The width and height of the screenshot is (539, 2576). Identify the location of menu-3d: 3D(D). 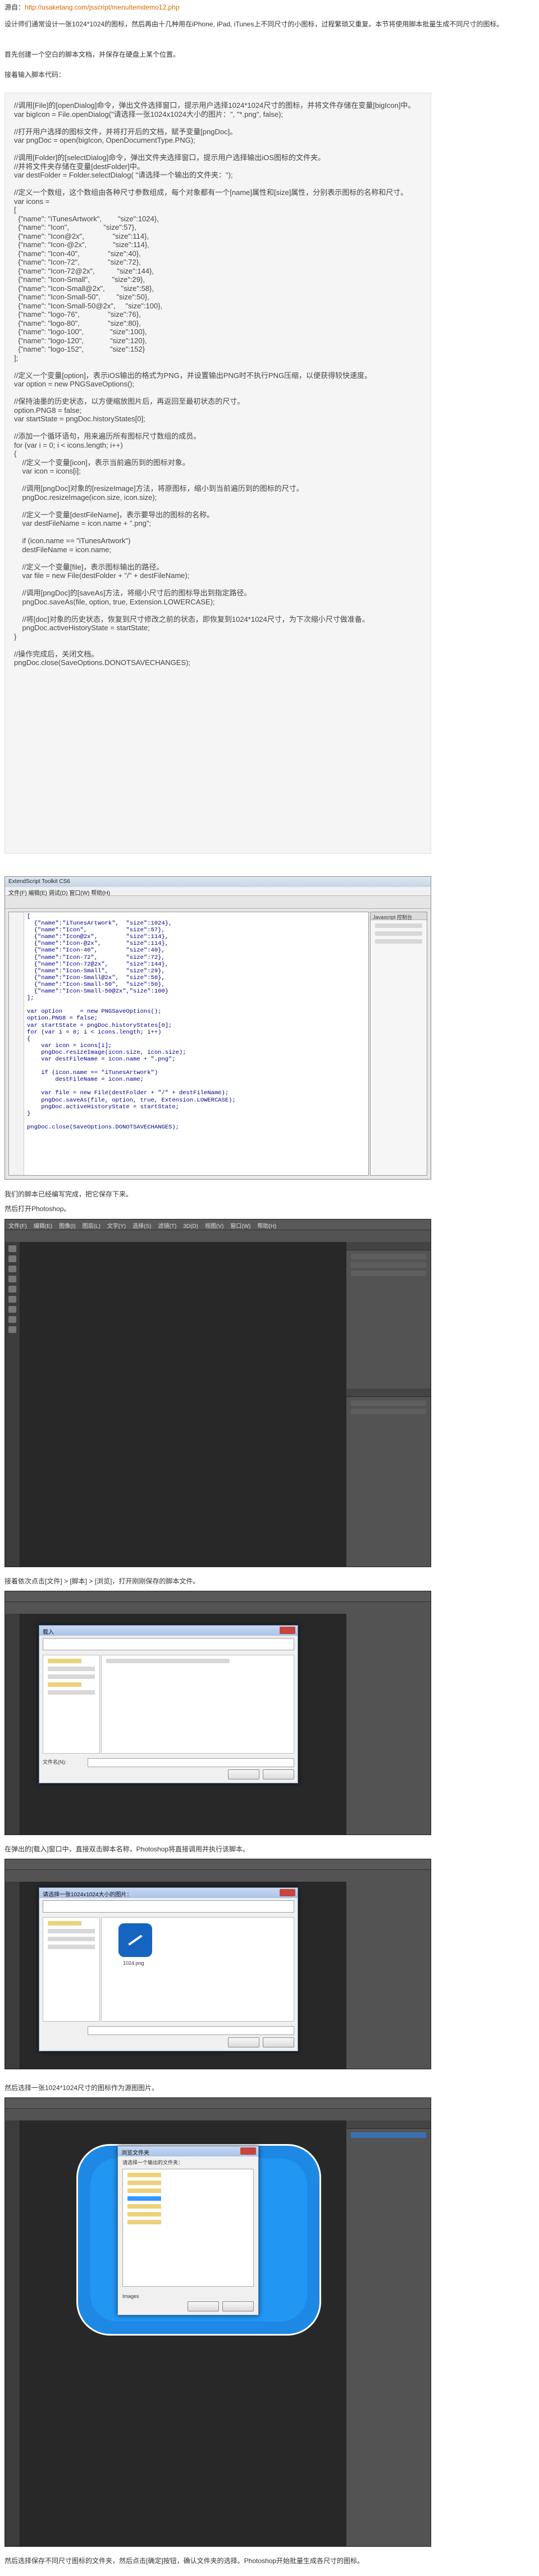
(191, 1226).